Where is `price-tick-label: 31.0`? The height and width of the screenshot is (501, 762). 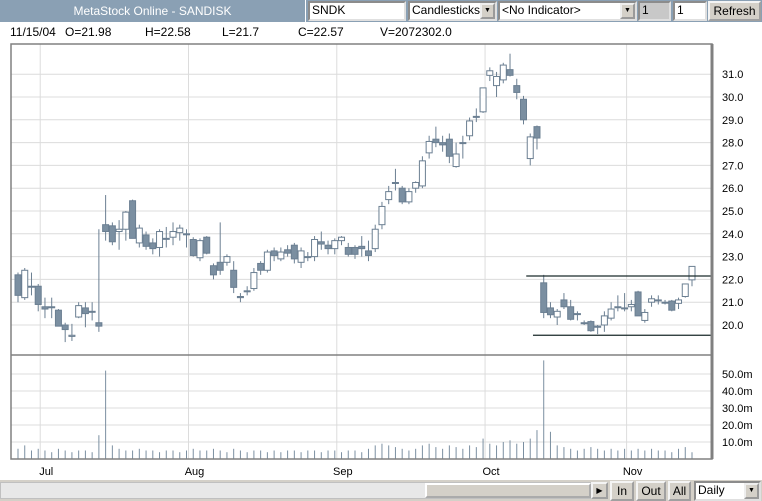 price-tick-label: 31.0 is located at coordinates (732, 75).